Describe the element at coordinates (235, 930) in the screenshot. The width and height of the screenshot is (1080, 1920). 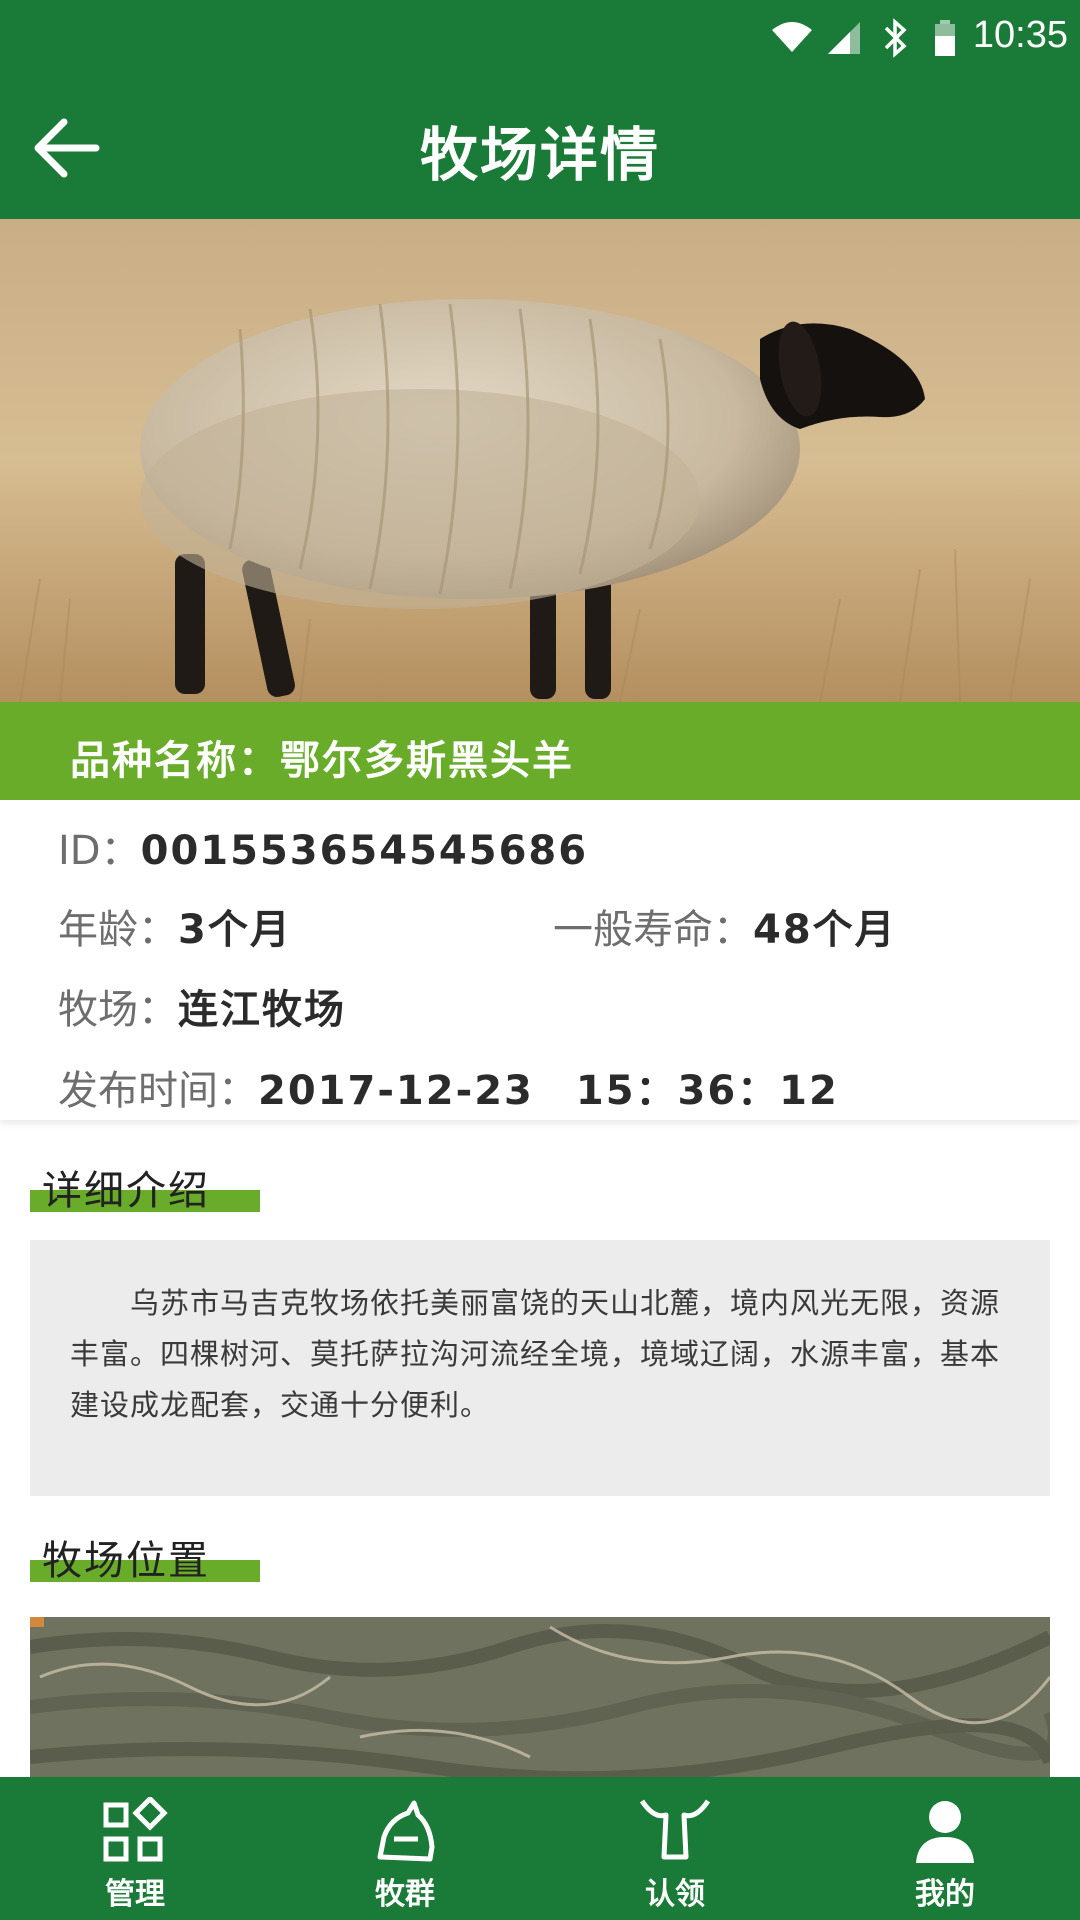
I see `age-value: 3个月` at that location.